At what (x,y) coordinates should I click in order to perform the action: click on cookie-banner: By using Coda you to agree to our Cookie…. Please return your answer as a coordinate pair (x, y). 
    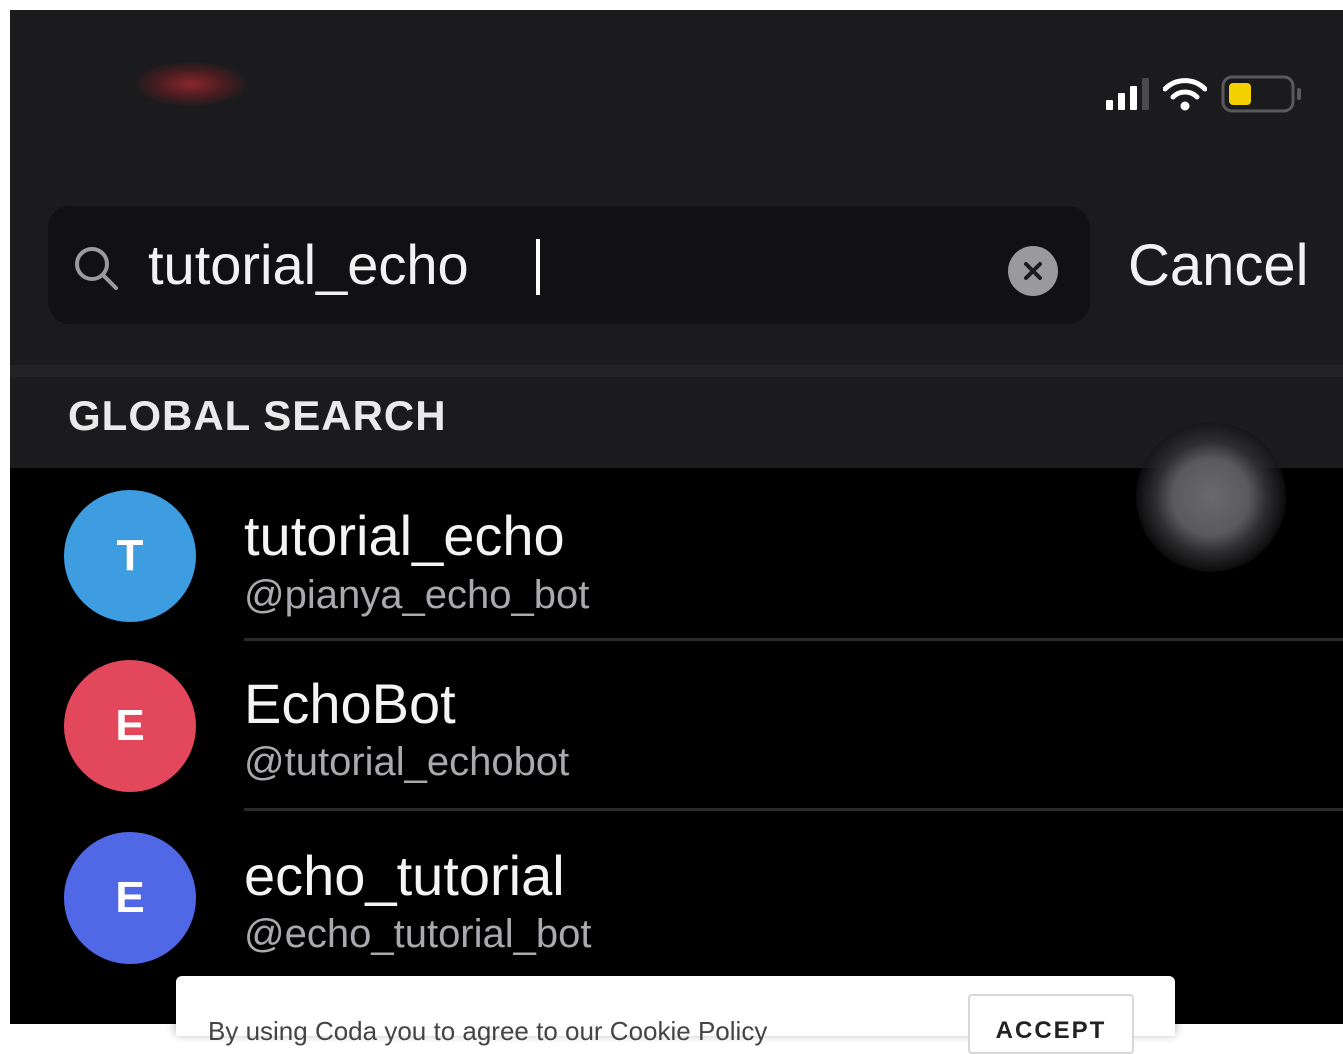
    Looking at the image, I should click on (675, 1015).